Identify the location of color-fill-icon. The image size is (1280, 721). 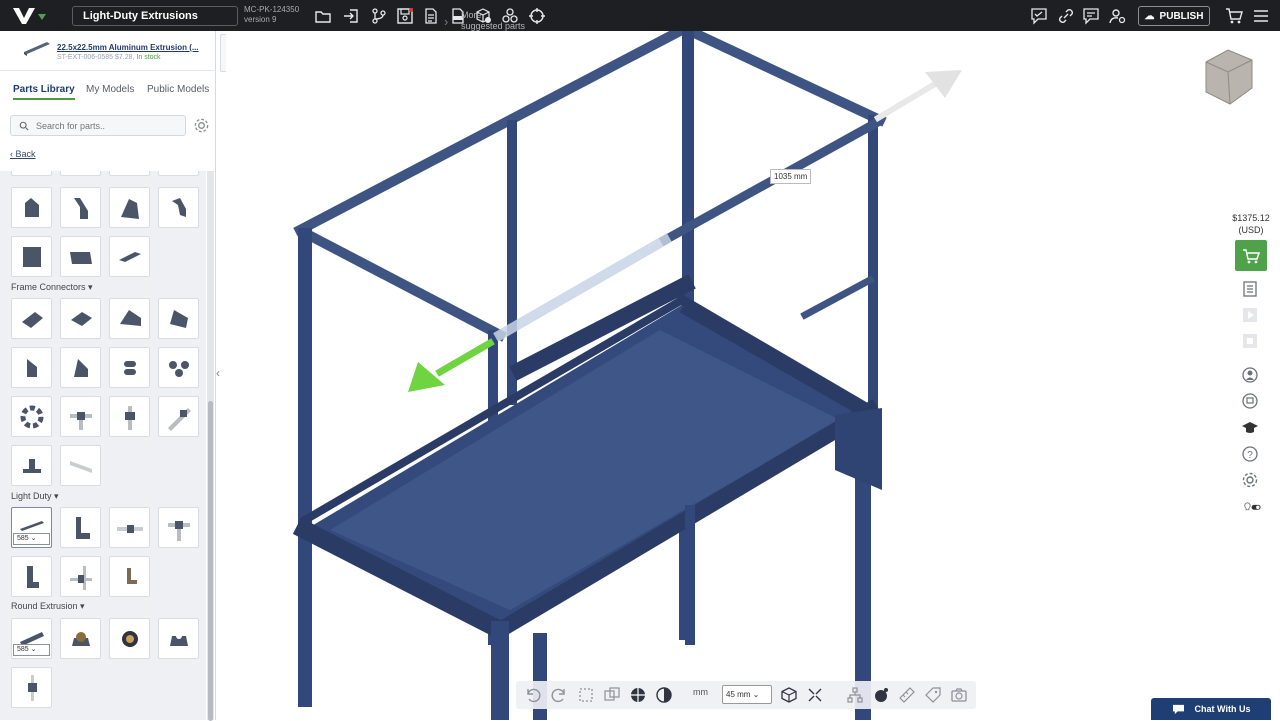
(881, 695).